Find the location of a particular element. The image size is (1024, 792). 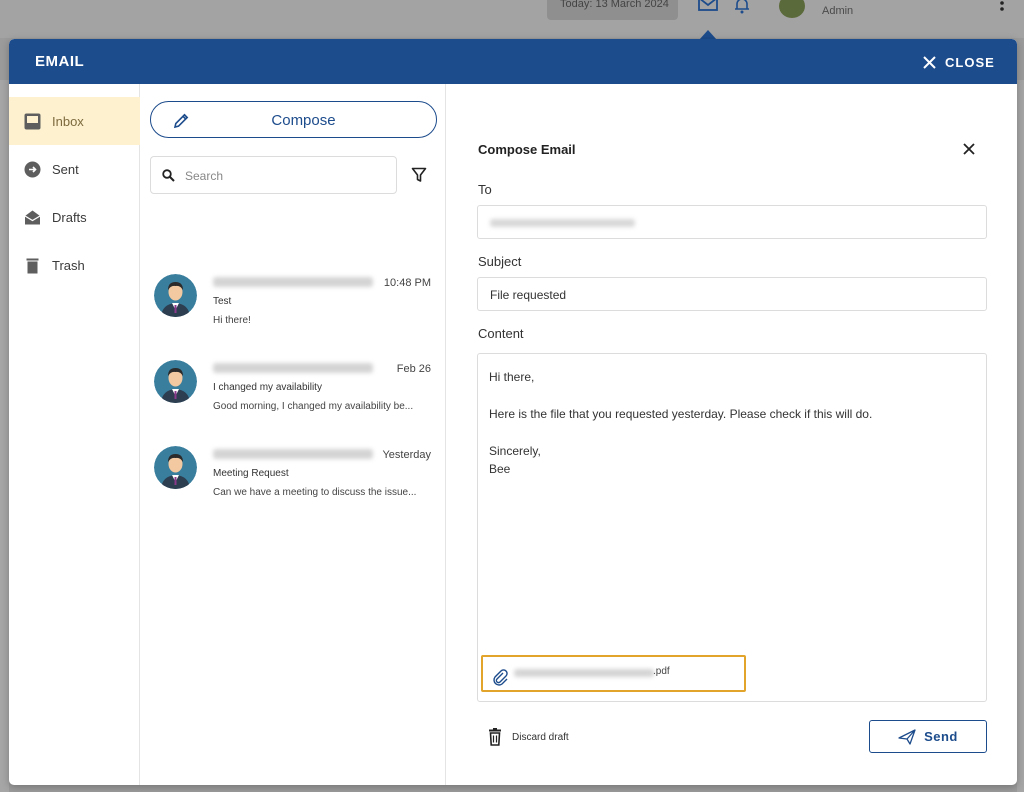

to-field is located at coordinates (732, 222).